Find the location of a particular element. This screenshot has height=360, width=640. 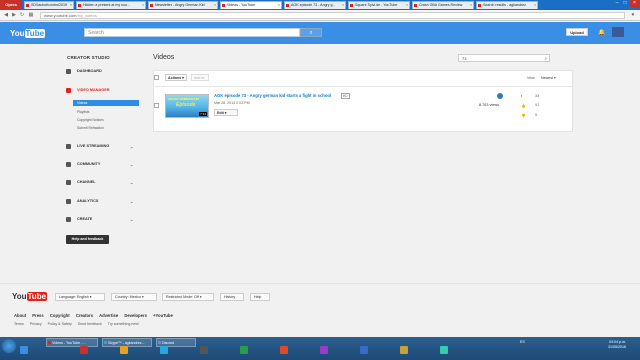

help-button: Help is located at coordinates (260, 297).